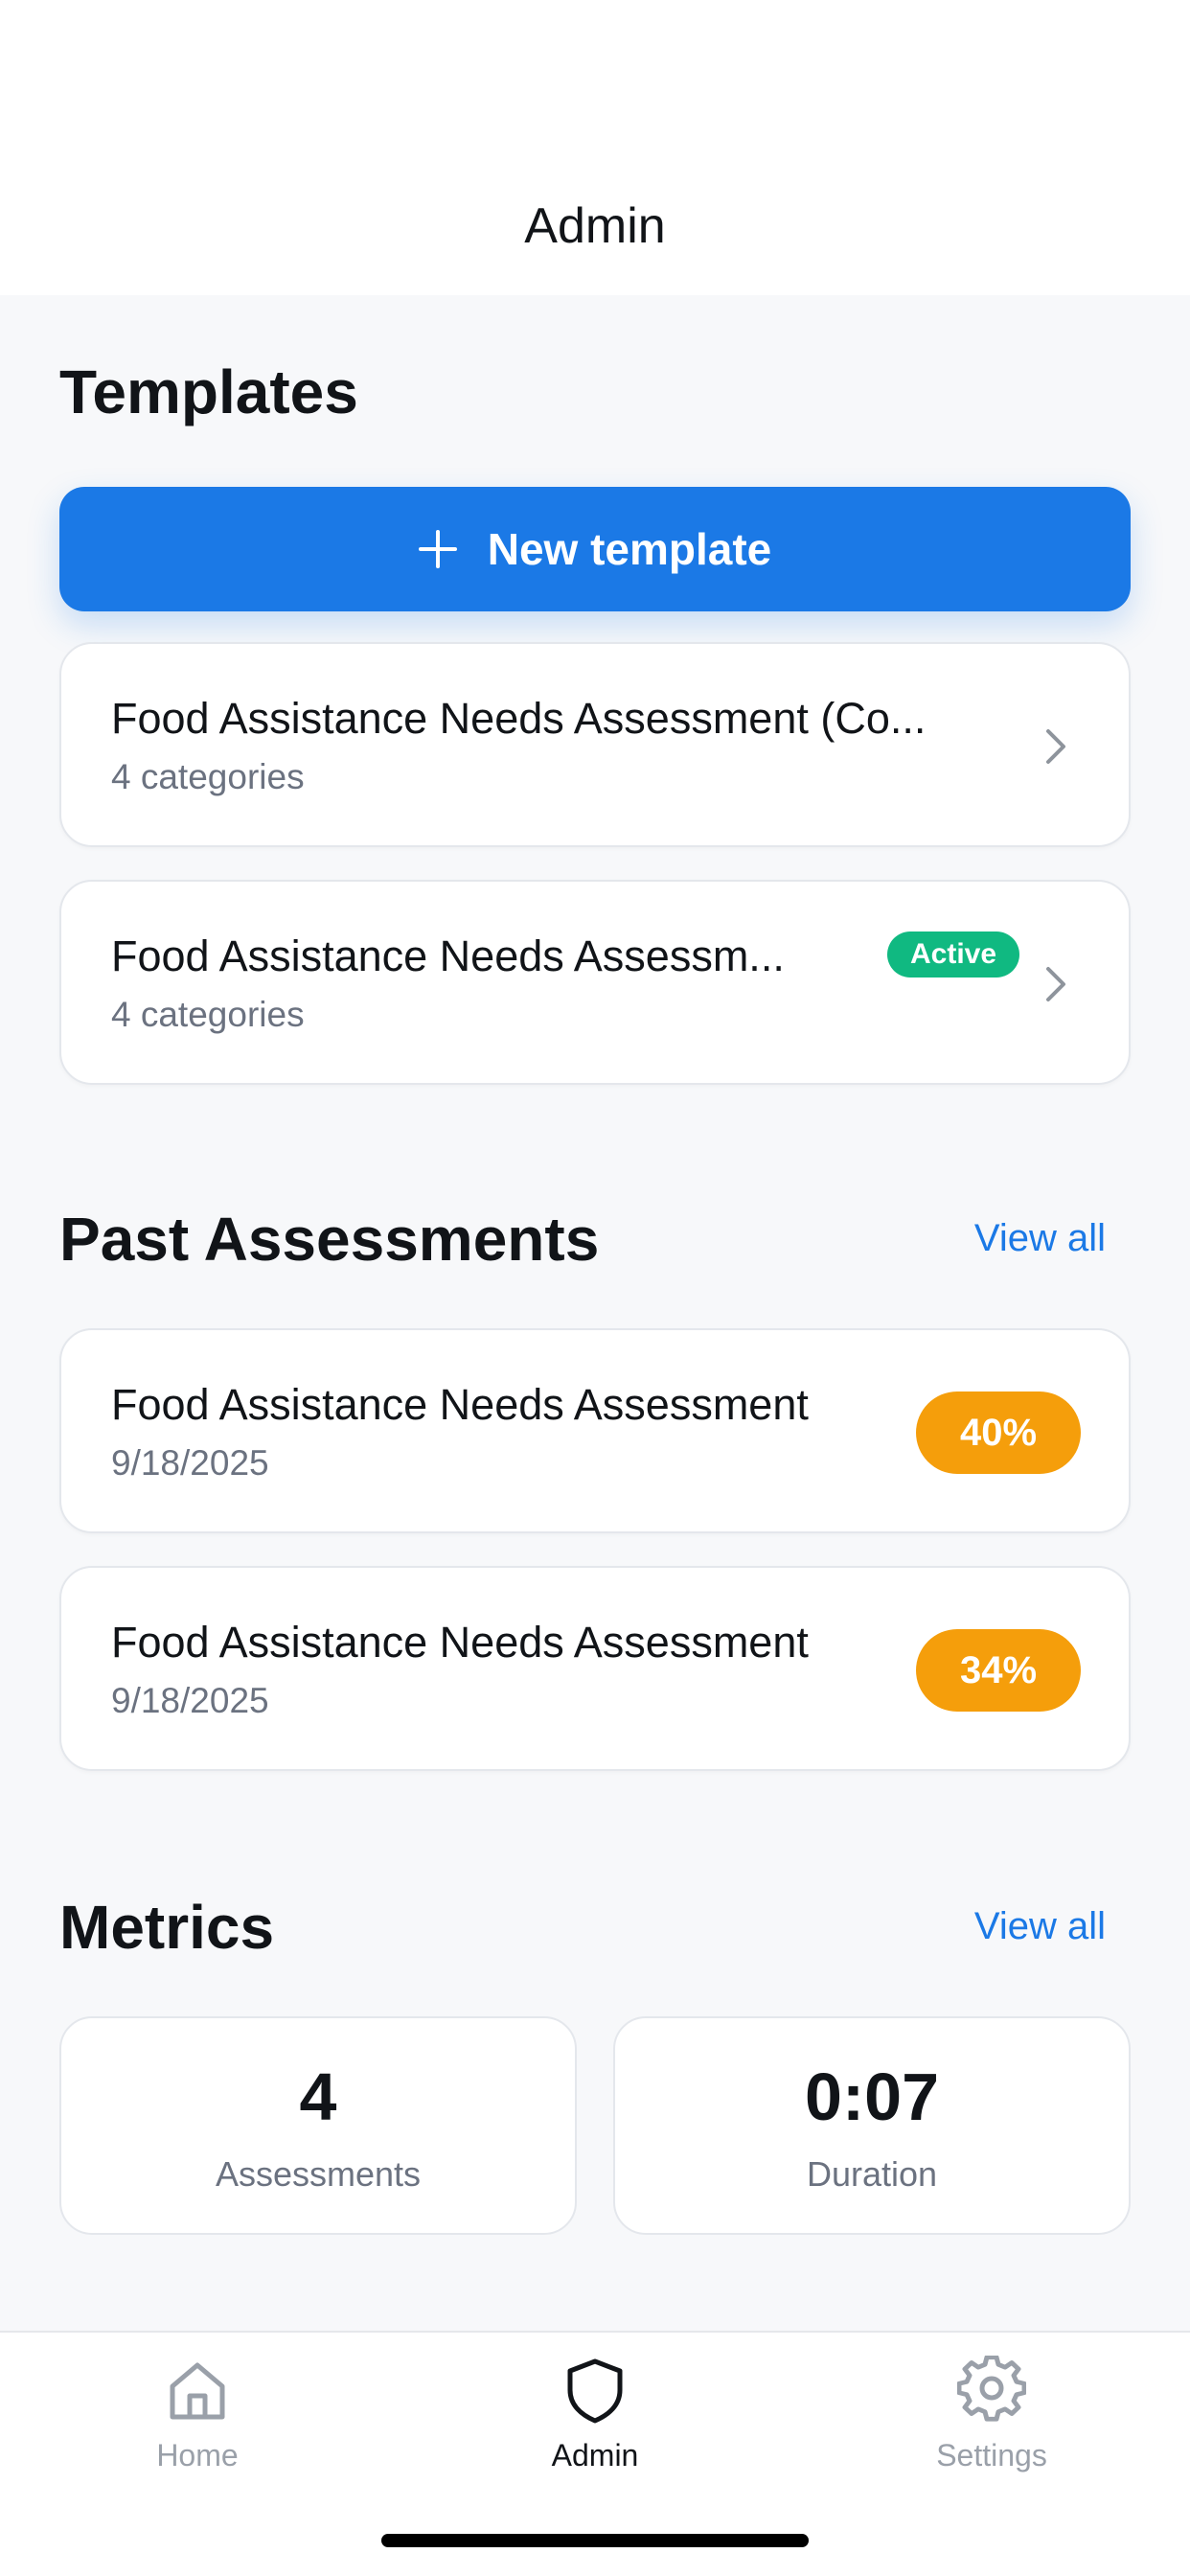 The image size is (1190, 2576). Describe the element at coordinates (329, 1239) in the screenshot. I see `past-assessments-heading: Past Assessments` at that location.